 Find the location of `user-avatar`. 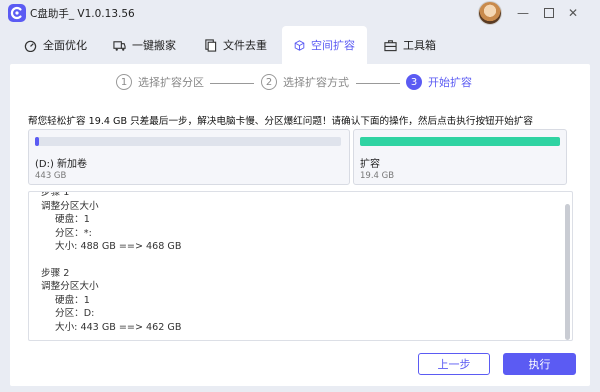

user-avatar is located at coordinates (490, 13).